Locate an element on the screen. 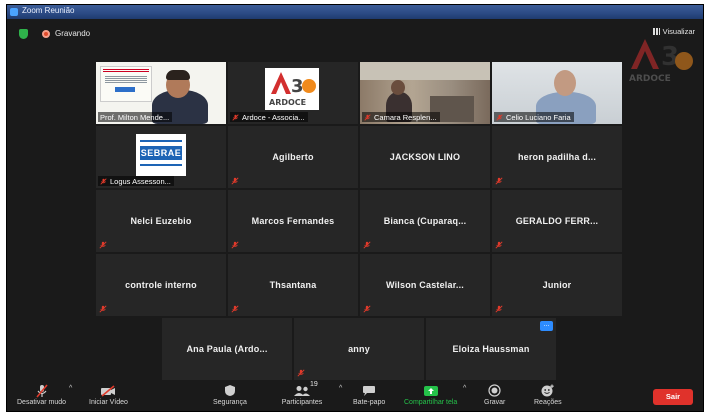 The height and width of the screenshot is (414, 712). participant-tile: JACKSON LINO is located at coordinates (425, 157).